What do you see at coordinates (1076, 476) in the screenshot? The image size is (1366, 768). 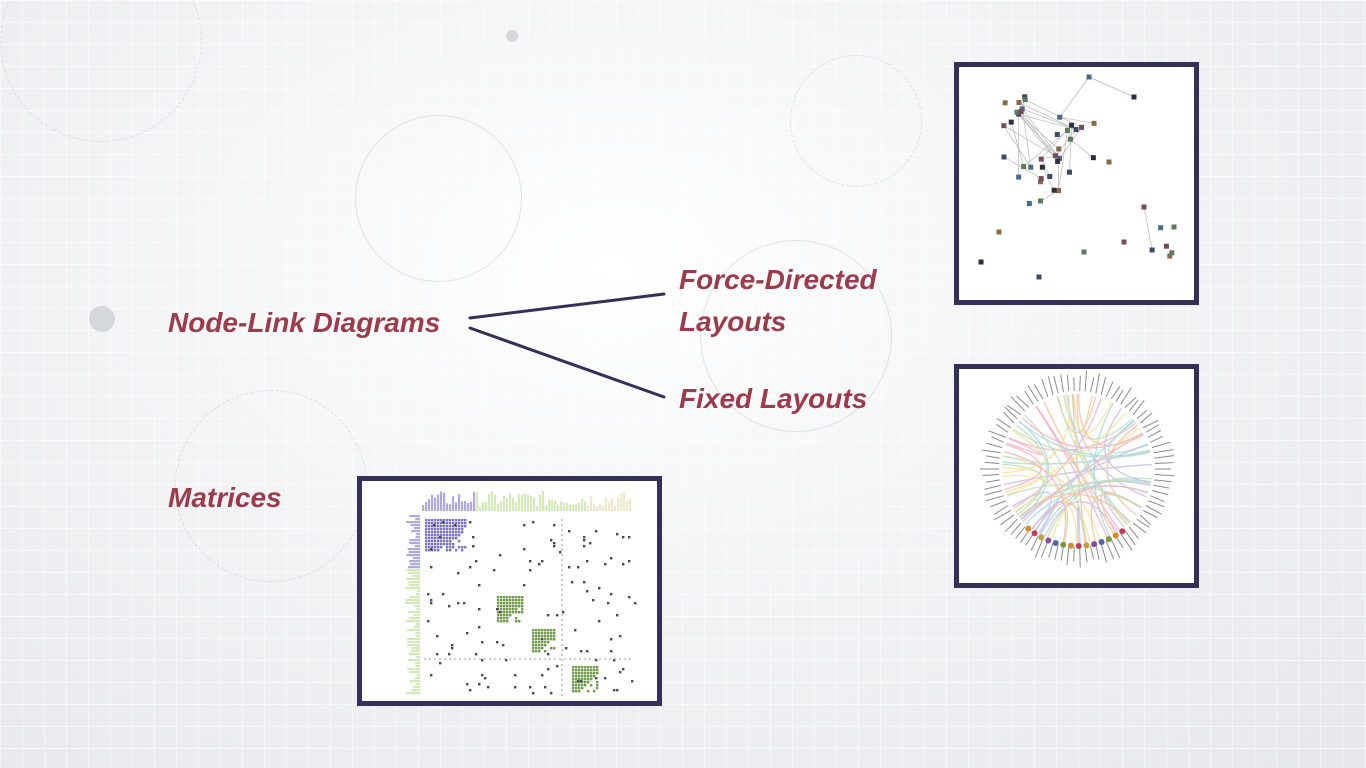 I see `fixed-layout-thumbnail` at bounding box center [1076, 476].